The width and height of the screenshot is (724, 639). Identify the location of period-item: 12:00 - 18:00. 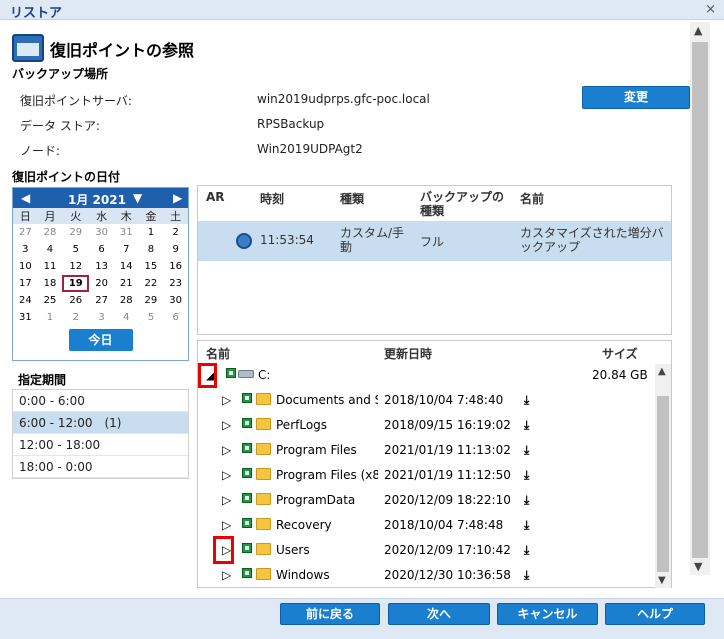
(100, 445).